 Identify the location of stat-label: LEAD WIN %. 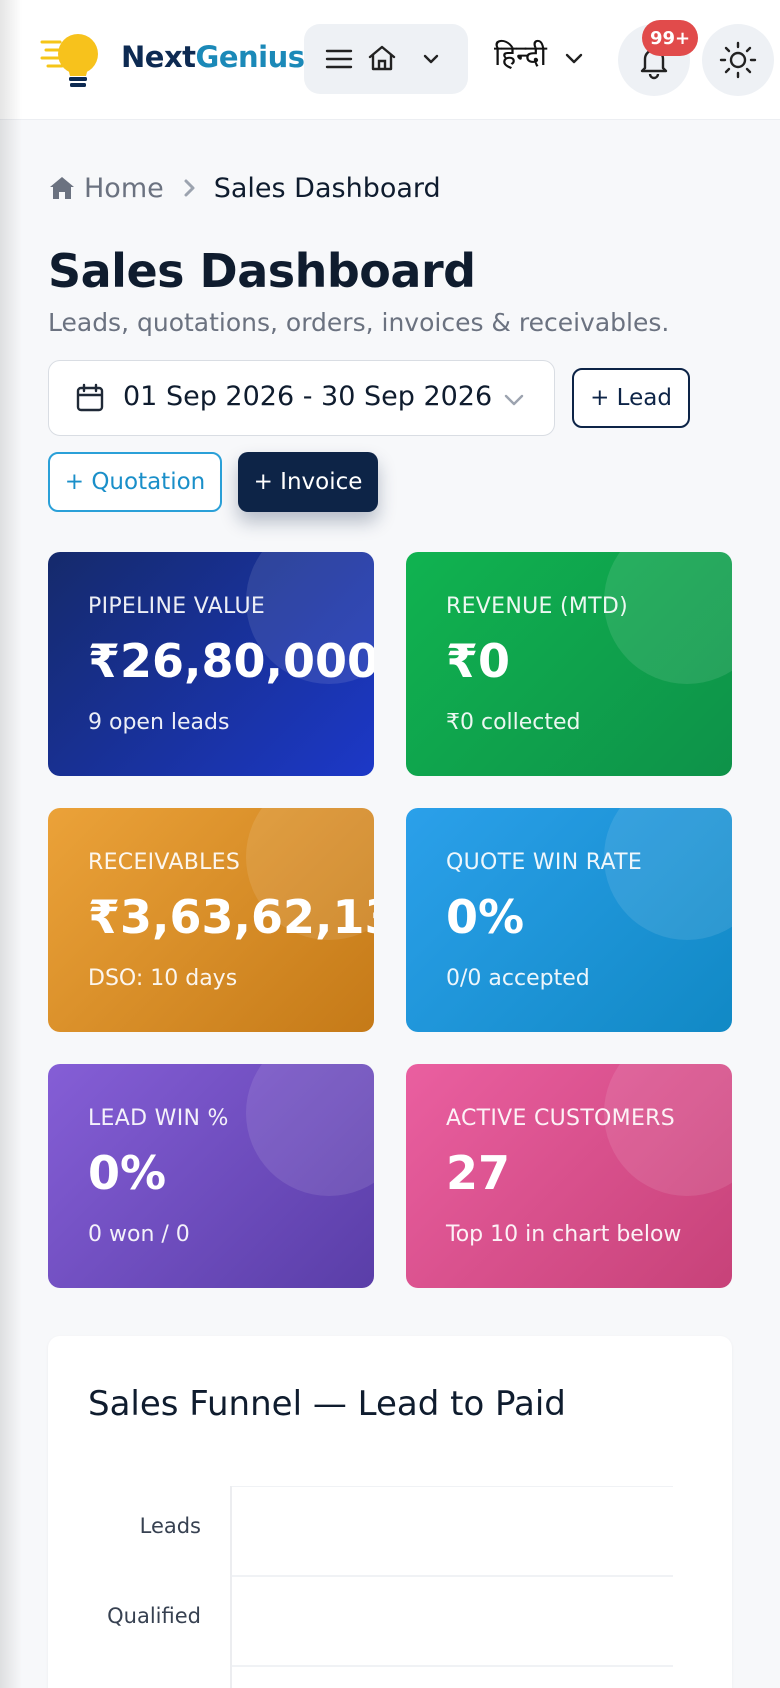
(158, 1118).